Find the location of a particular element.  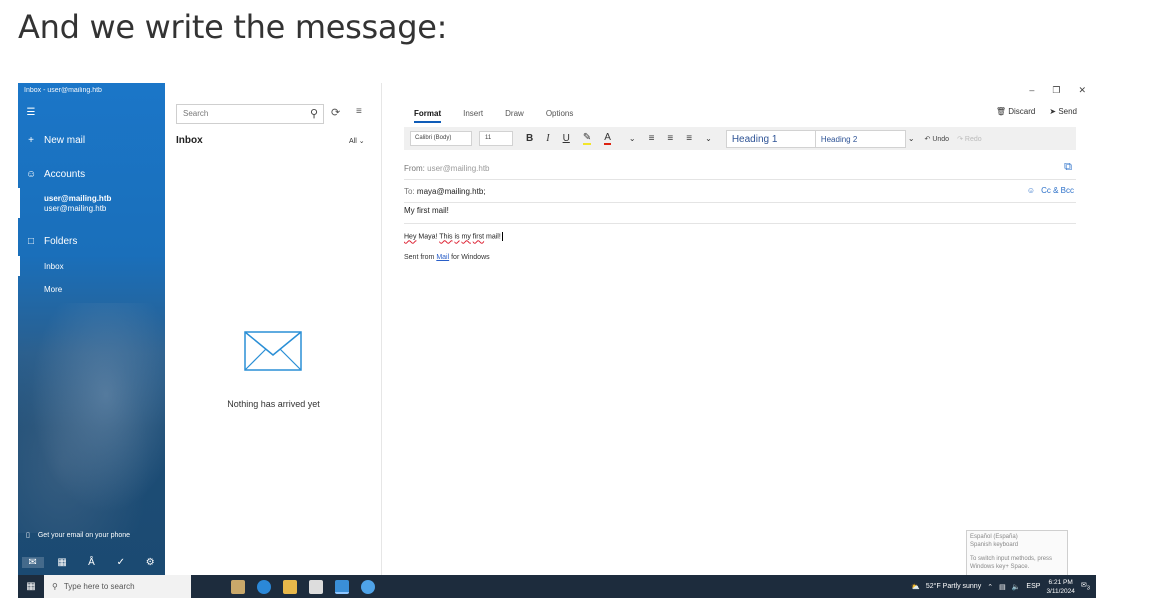

tab-insert: Insert is located at coordinates (473, 116).